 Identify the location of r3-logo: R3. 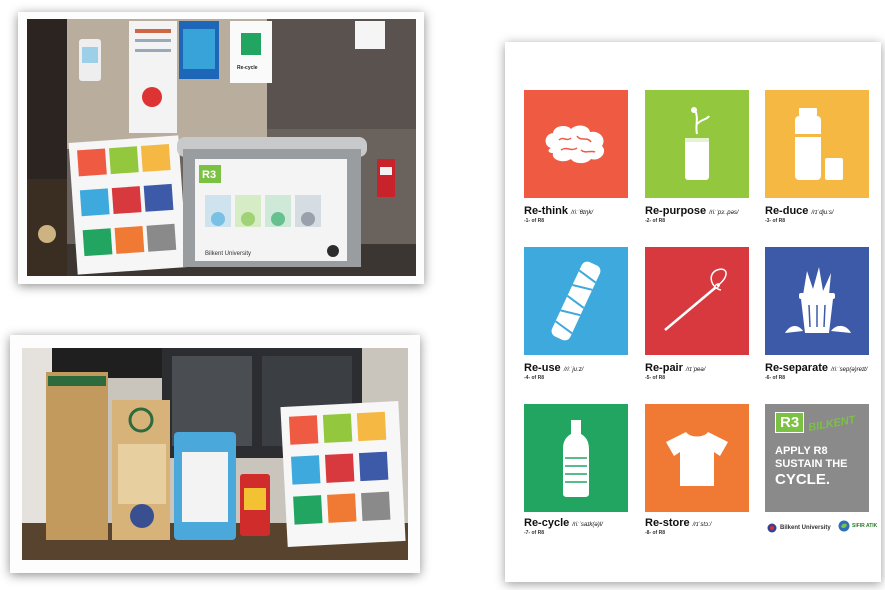
(790, 422).